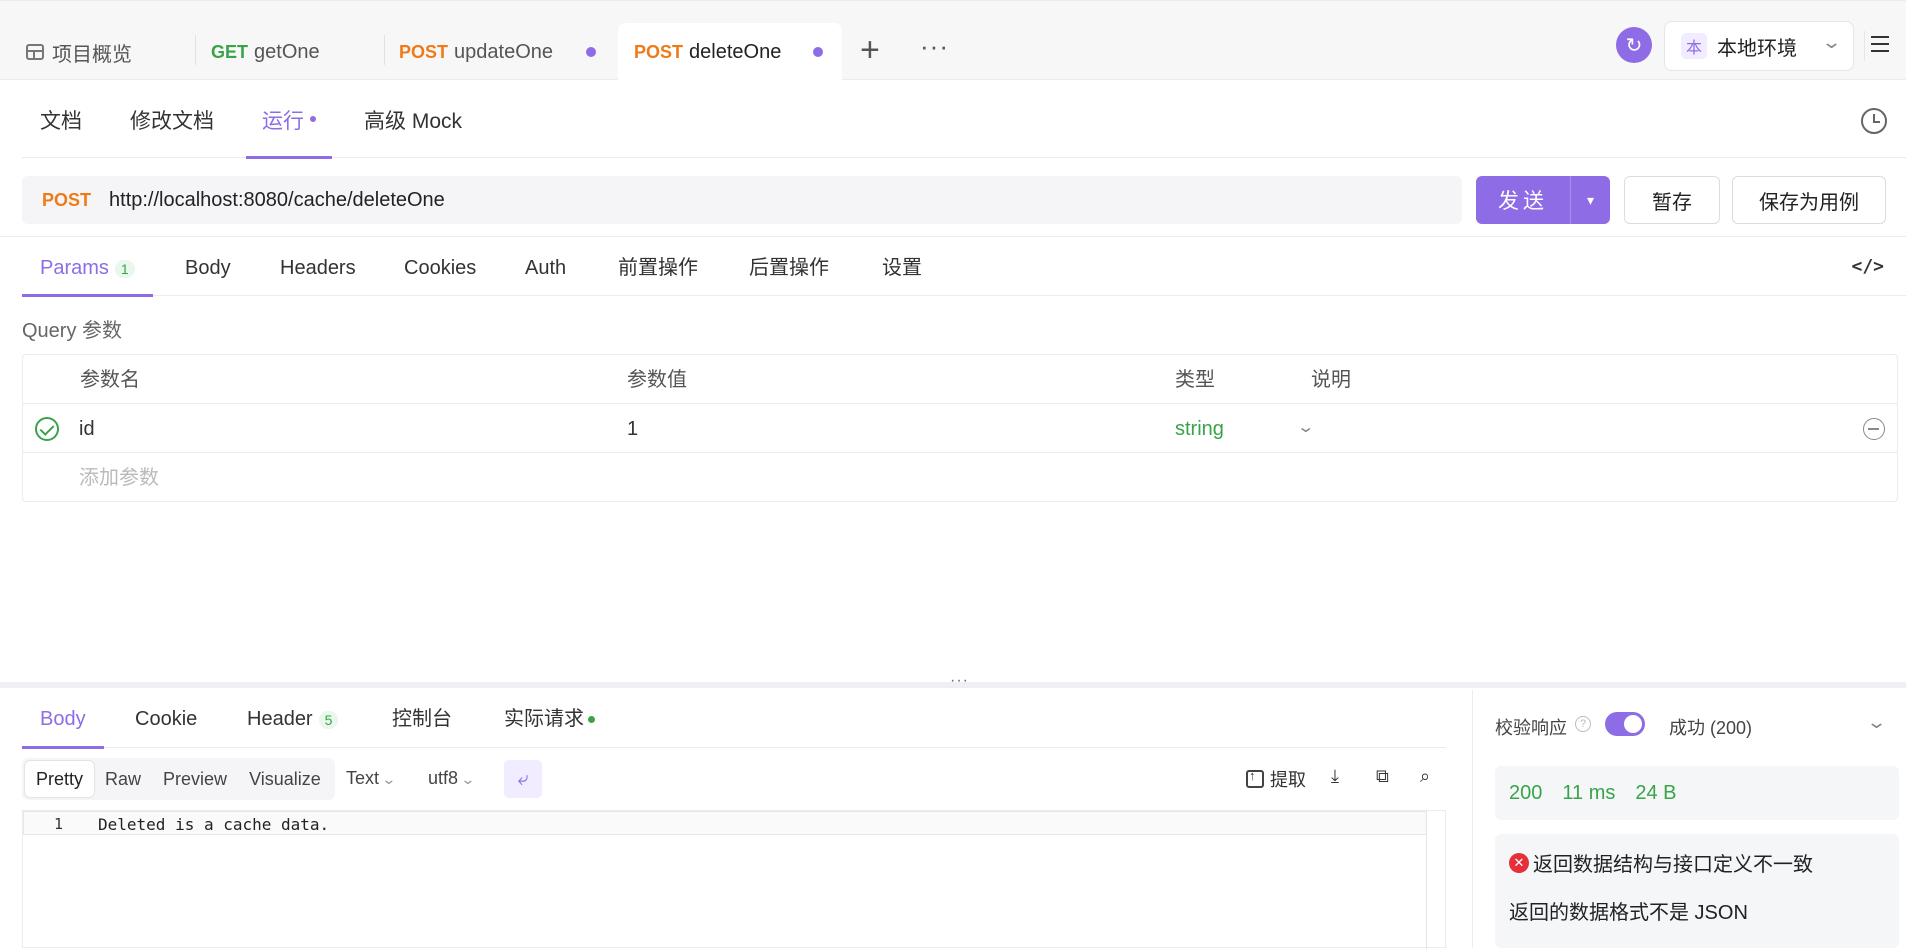 The width and height of the screenshot is (1906, 949). I want to click on response-body-editor: 1 Deleted is a cache data., so click(734, 879).